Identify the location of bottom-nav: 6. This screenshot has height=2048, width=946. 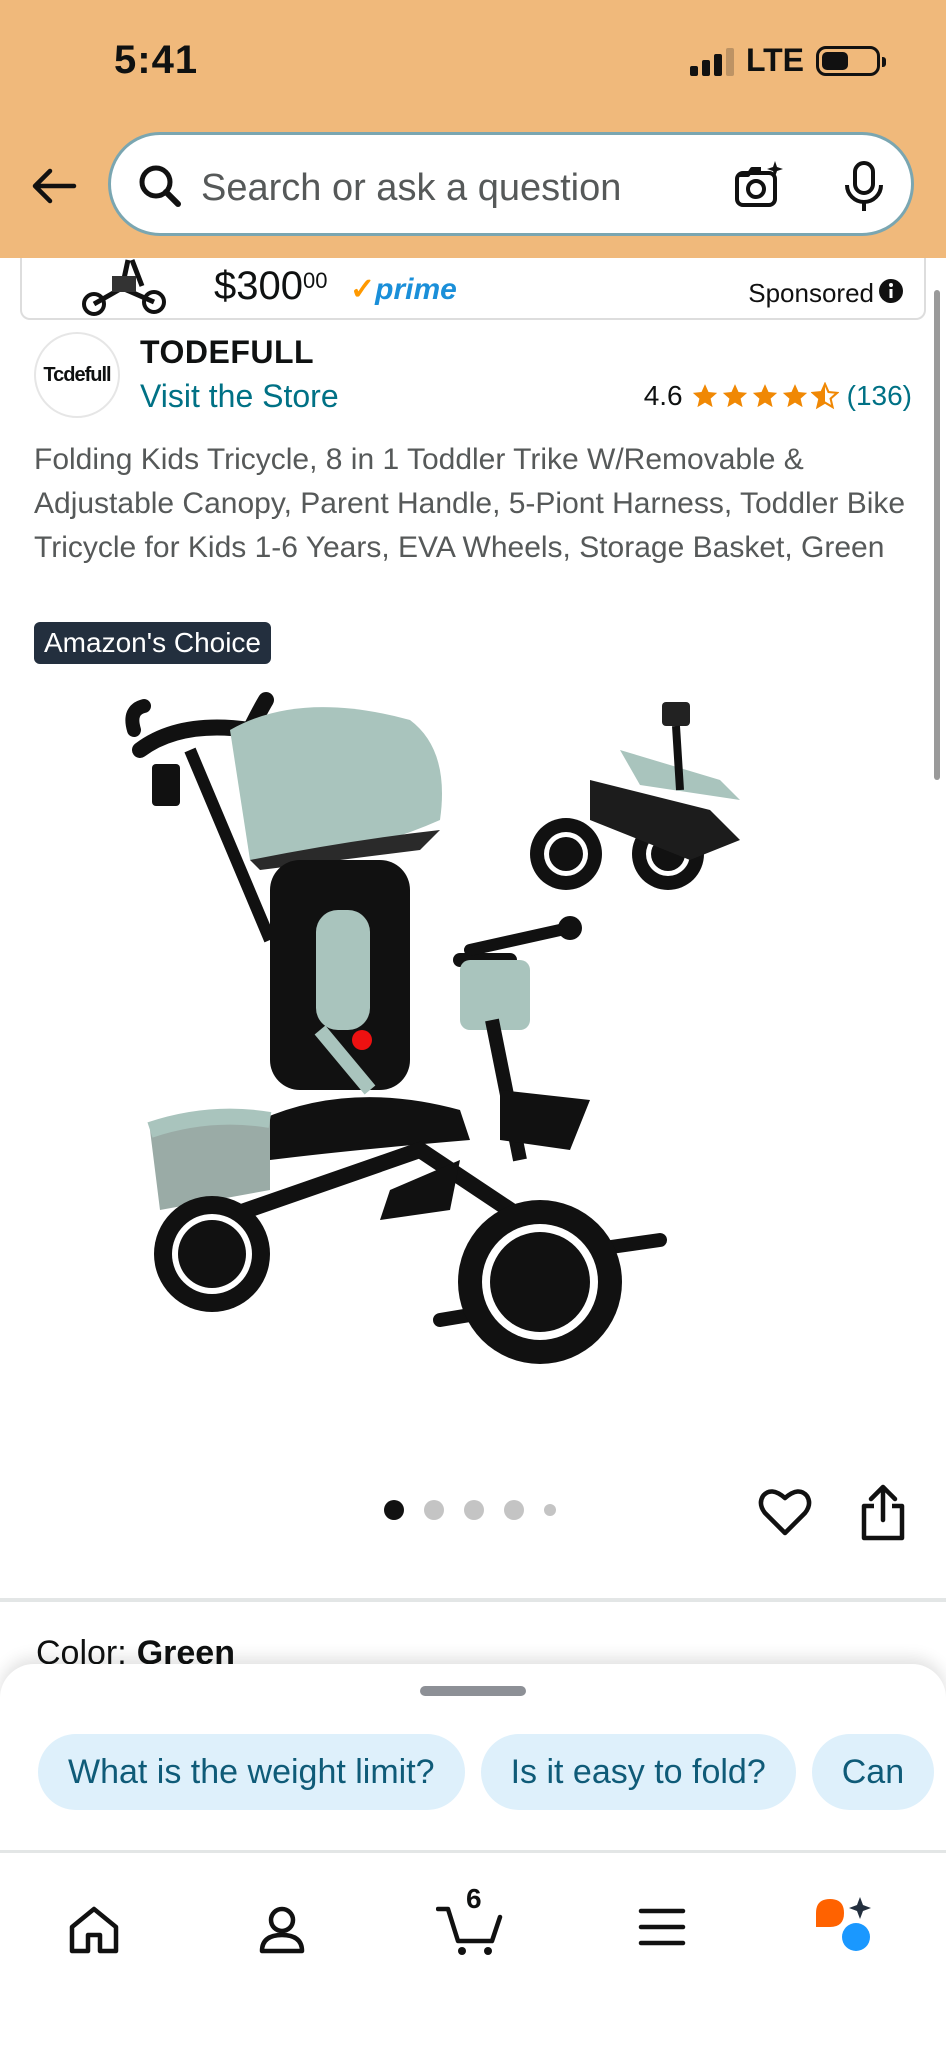
(473, 1949).